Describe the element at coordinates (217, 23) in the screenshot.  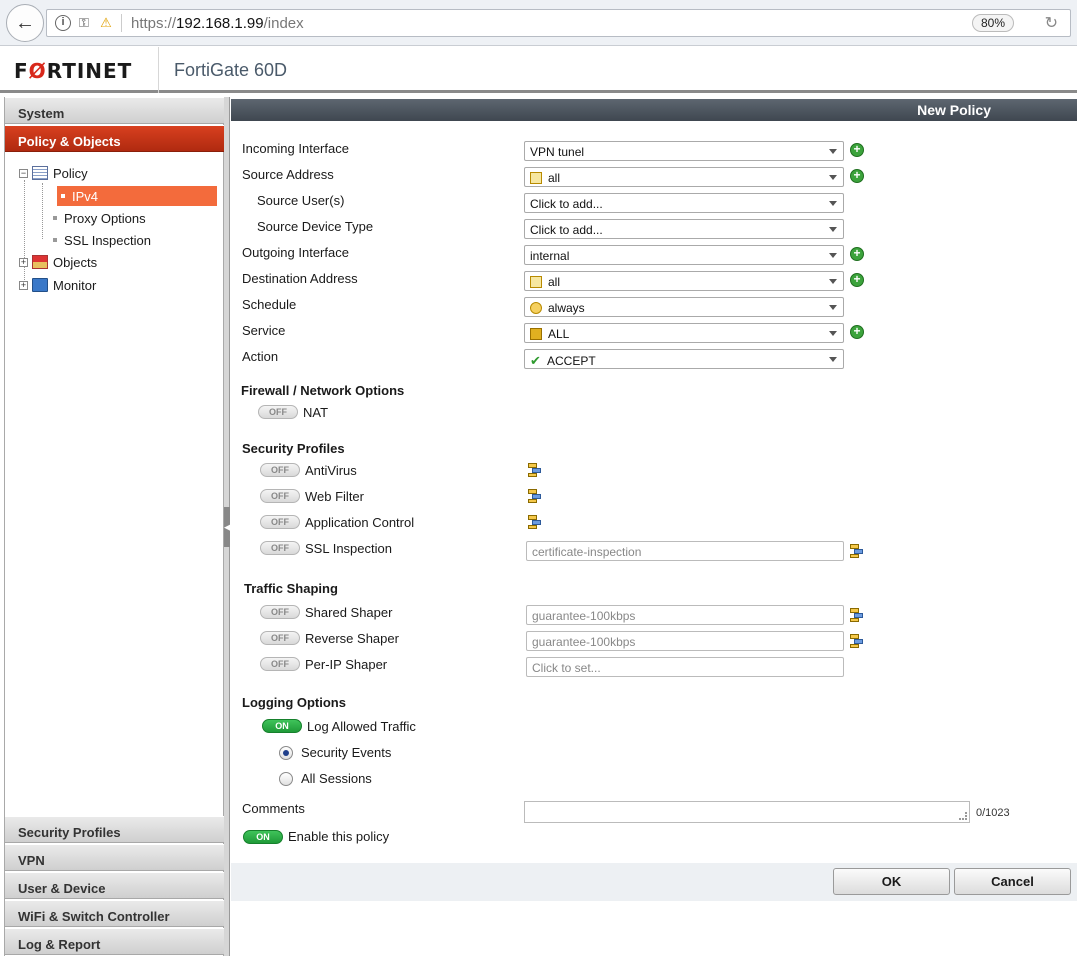
I see `url-text: https://192.168.1.99/index` at that location.